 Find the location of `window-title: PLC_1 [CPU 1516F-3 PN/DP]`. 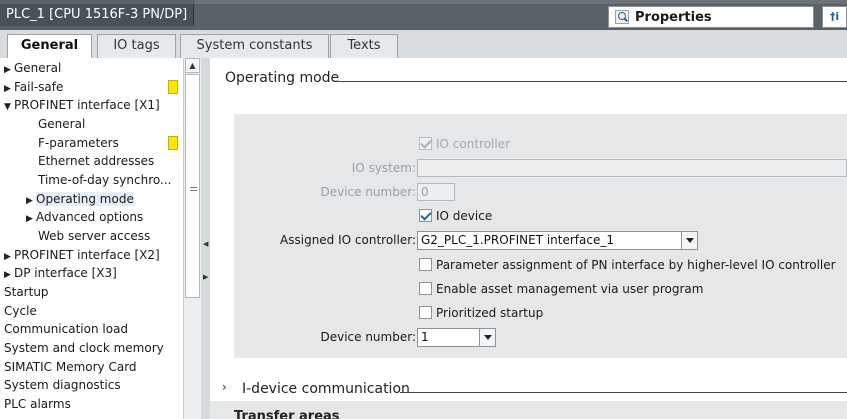

window-title: PLC_1 [CPU 1516F-3 PN/DP] is located at coordinates (97, 15).